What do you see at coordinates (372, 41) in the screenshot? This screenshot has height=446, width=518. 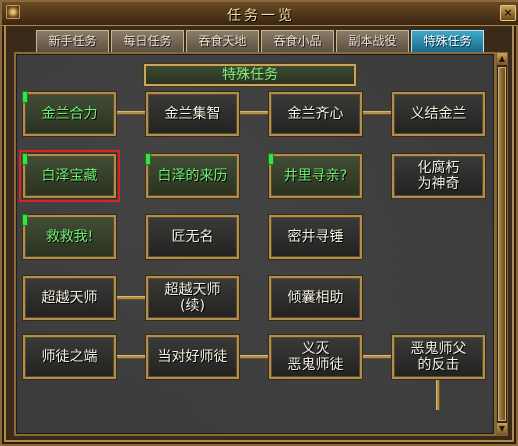 I see `tab-dungeon-battle: 副本战役` at bounding box center [372, 41].